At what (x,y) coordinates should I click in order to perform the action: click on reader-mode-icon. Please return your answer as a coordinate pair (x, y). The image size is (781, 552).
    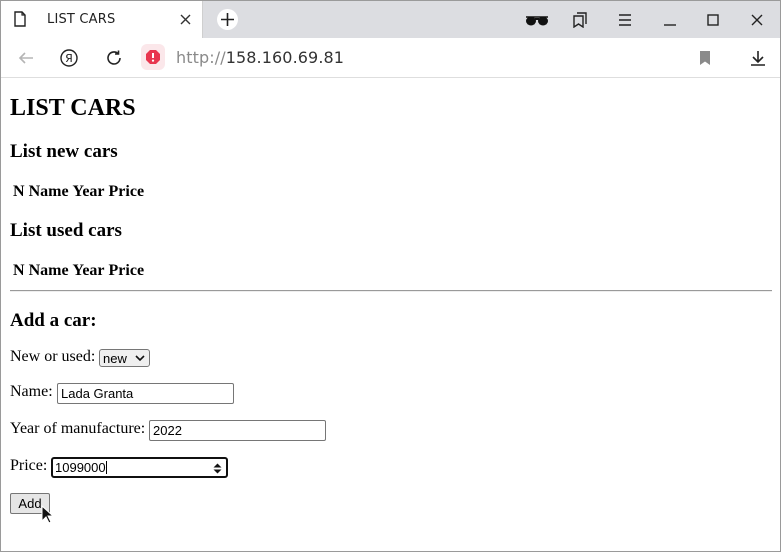
    Looking at the image, I should click on (537, 20).